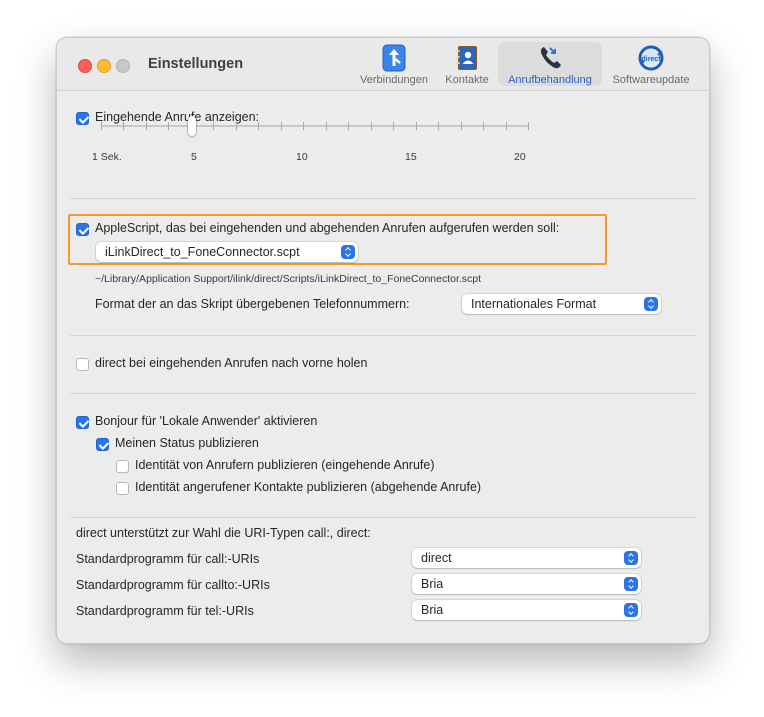  What do you see at coordinates (302, 157) in the screenshot?
I see `slider-tick-label: 10` at bounding box center [302, 157].